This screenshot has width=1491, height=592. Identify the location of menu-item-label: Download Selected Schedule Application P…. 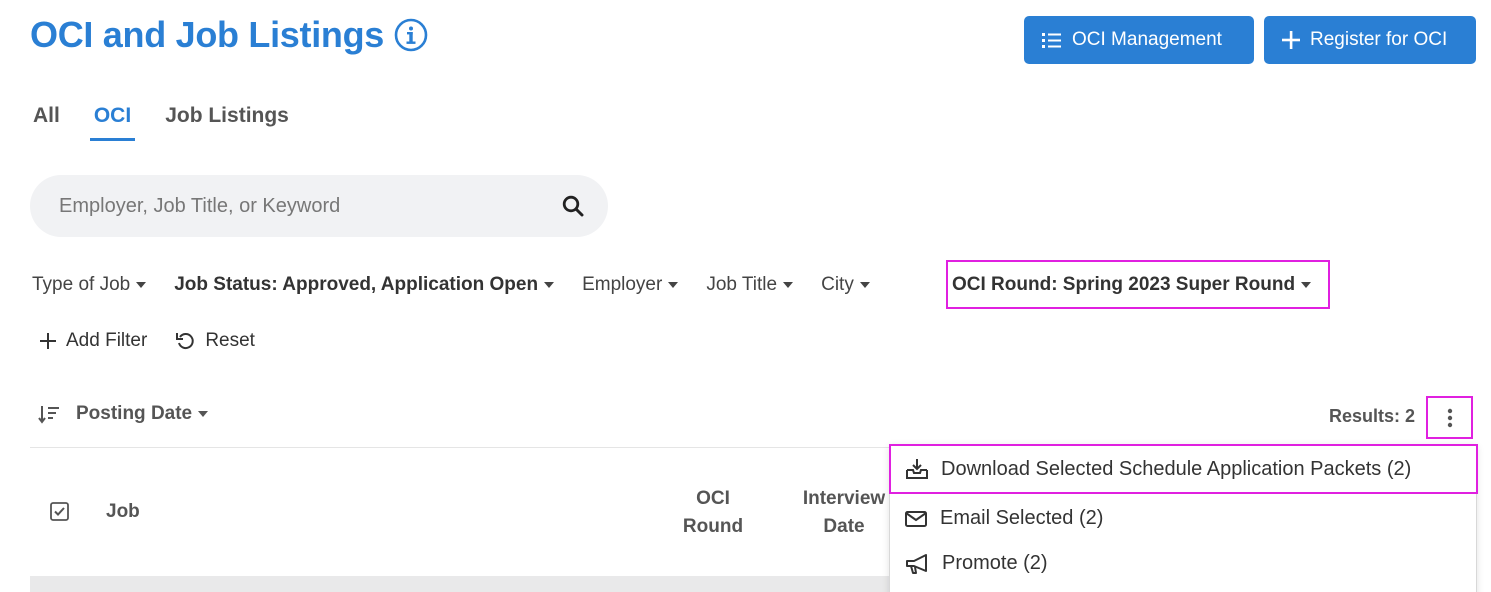
(1176, 468).